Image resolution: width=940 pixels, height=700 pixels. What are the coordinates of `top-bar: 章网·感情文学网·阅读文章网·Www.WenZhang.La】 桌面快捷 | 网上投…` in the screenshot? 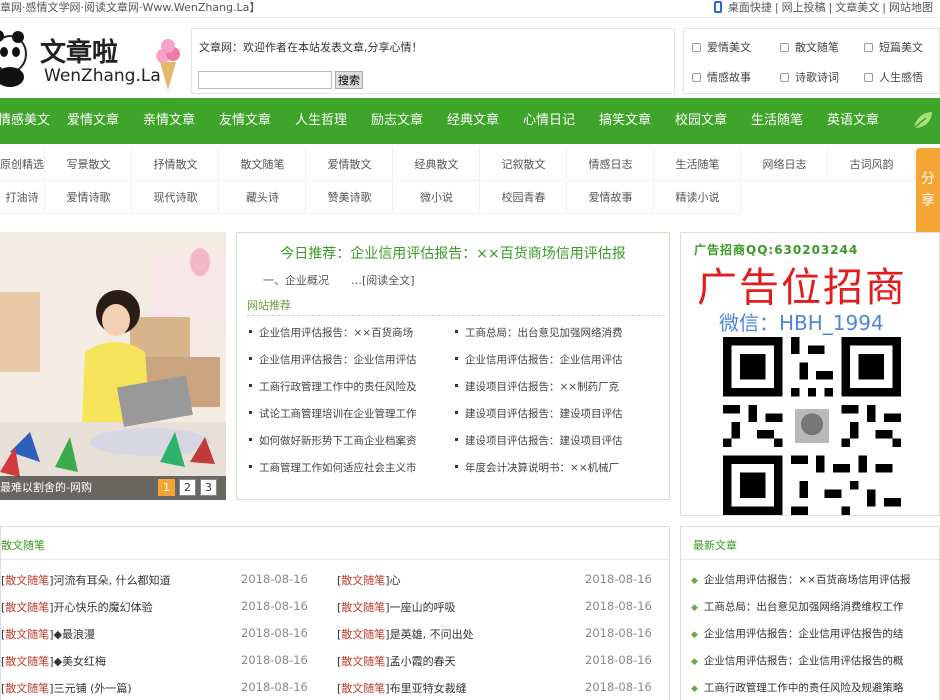 It's located at (470, 9).